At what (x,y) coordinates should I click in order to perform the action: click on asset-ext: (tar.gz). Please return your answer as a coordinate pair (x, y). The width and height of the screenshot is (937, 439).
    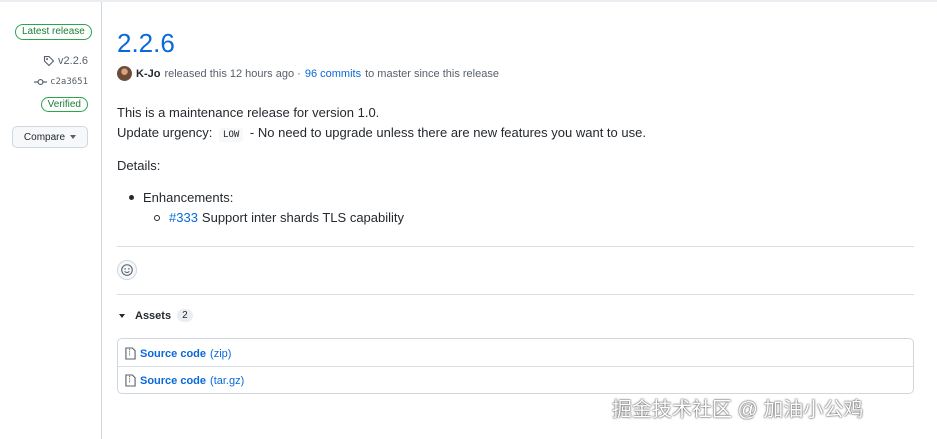
    Looking at the image, I should click on (227, 380).